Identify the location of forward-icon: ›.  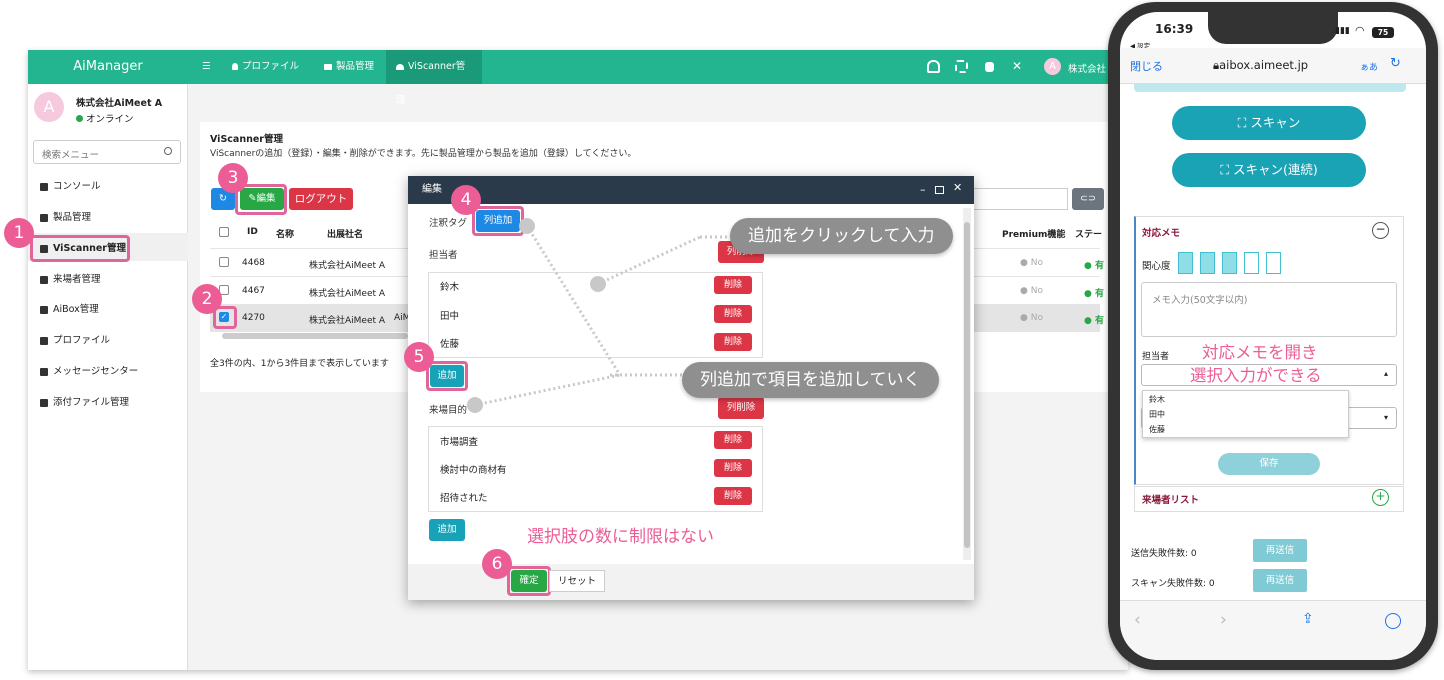
(1223, 620).